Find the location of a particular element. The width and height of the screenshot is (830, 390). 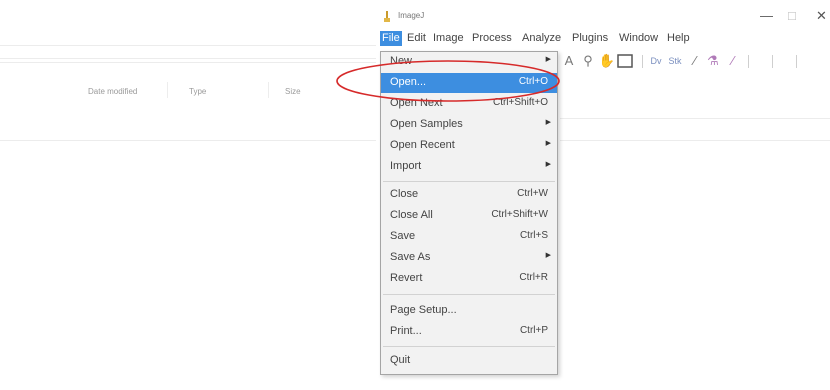

close-icon: ✕ is located at coordinates (821, 16).